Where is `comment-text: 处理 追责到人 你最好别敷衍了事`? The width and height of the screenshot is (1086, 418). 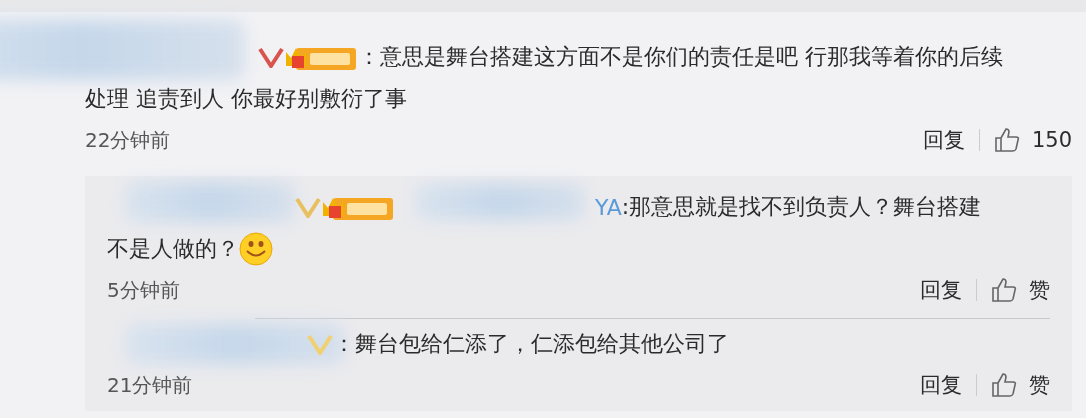
comment-text: 处理 追责到人 你最好别敷衍了事 is located at coordinates (246, 99).